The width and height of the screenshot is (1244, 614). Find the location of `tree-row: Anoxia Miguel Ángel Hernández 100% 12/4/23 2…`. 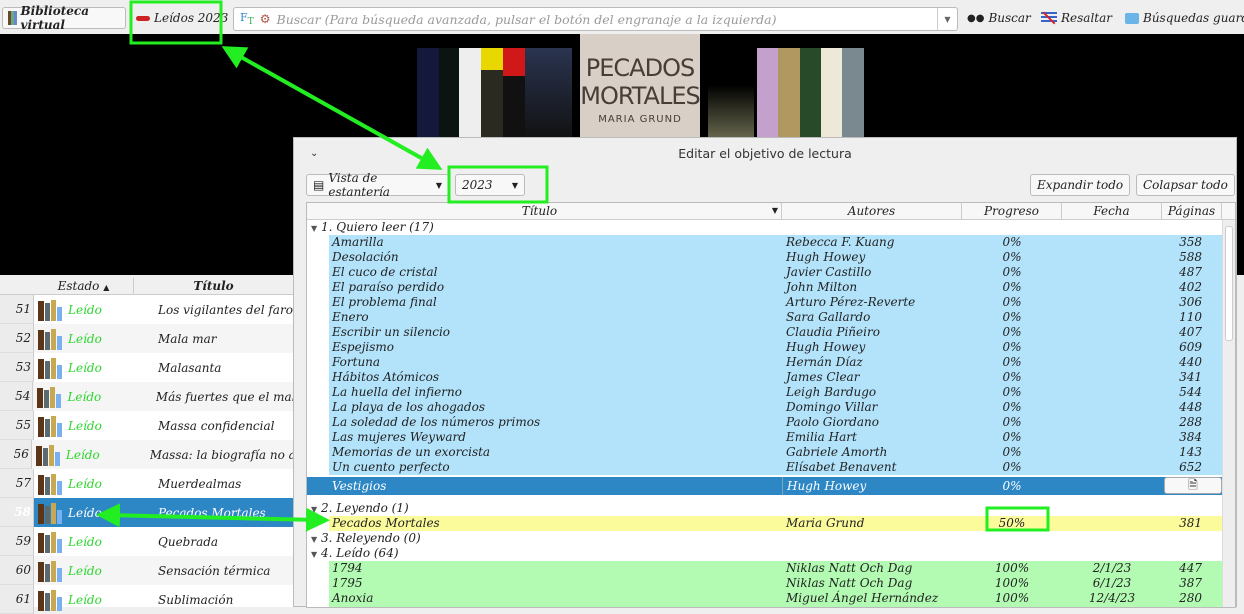

tree-row: Anoxia Miguel Ángel Hernández 100% 12/4/23 2… is located at coordinates (782, 598).